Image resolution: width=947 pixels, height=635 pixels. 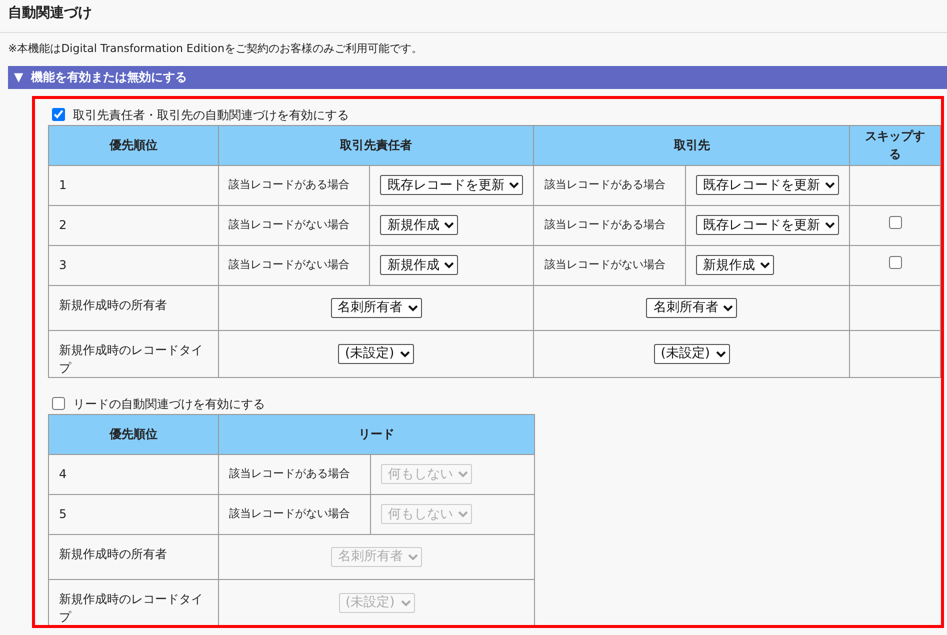 I want to click on row-label: 1, so click(x=133, y=185).